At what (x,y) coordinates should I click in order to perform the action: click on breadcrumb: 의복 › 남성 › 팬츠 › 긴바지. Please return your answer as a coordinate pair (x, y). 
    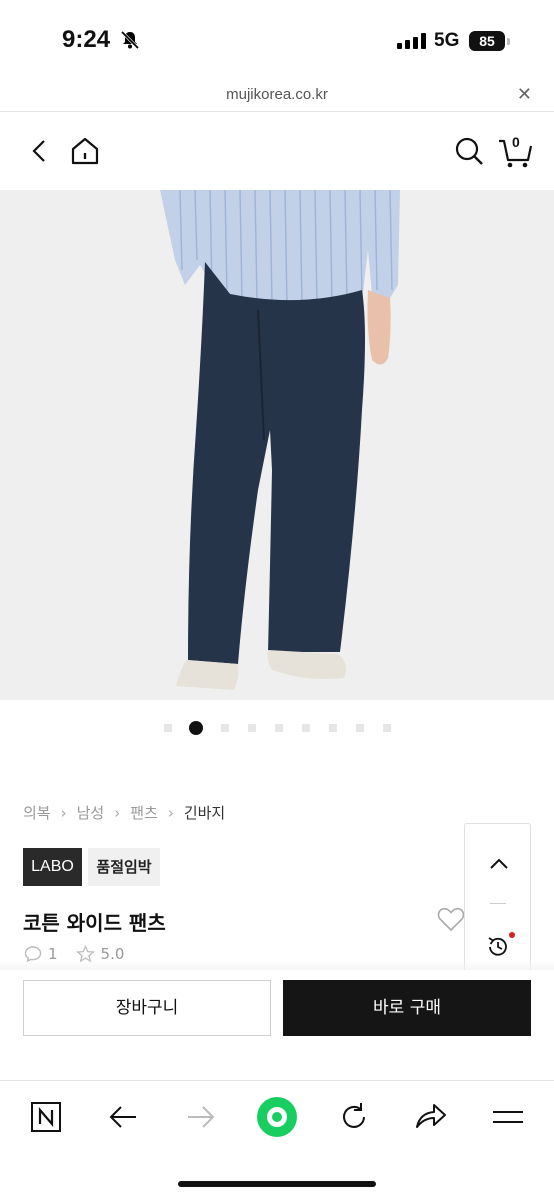
    Looking at the image, I should click on (124, 812).